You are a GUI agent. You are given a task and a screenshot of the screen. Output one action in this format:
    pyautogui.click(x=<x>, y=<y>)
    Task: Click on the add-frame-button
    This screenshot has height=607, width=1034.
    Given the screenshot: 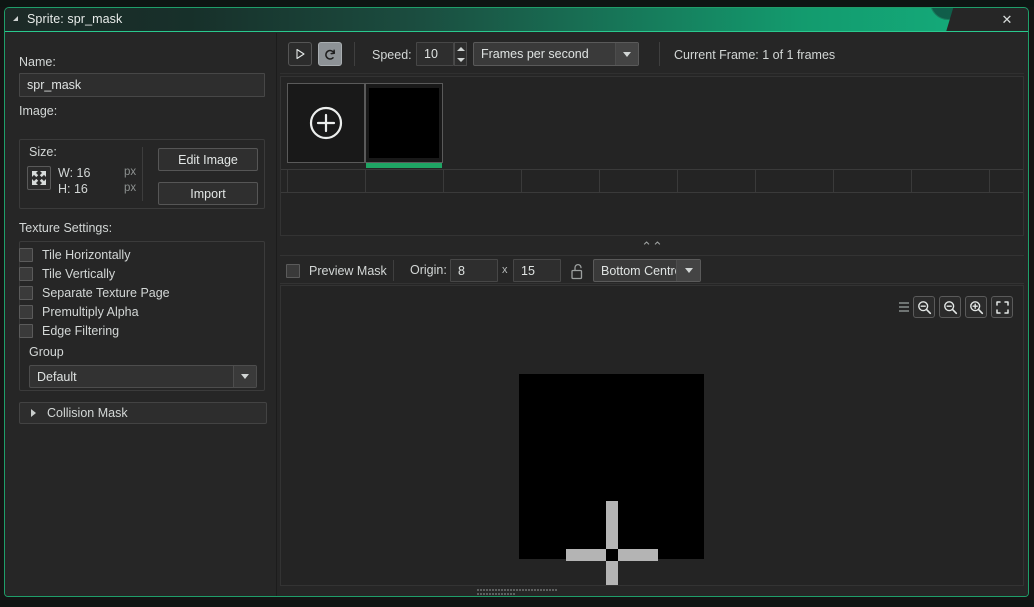 What is the action you would take?
    pyautogui.click(x=326, y=123)
    